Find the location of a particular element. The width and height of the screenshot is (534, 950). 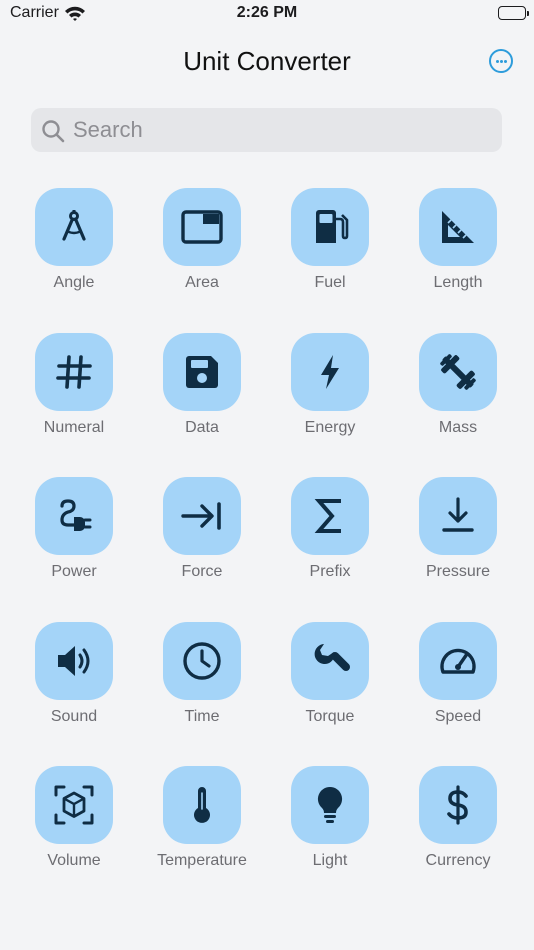

category-speed: Speed is located at coordinates (458, 694).